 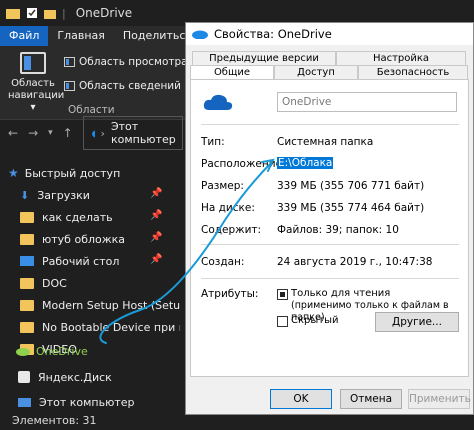 What do you see at coordinates (27, 261) in the screenshot?
I see `desktop-icon` at bounding box center [27, 261].